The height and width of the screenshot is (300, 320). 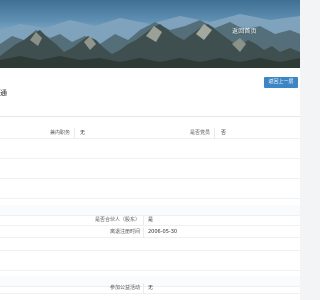 I want to click on detail-row: 是否合伙人（股东） 是, so click(x=150, y=220).